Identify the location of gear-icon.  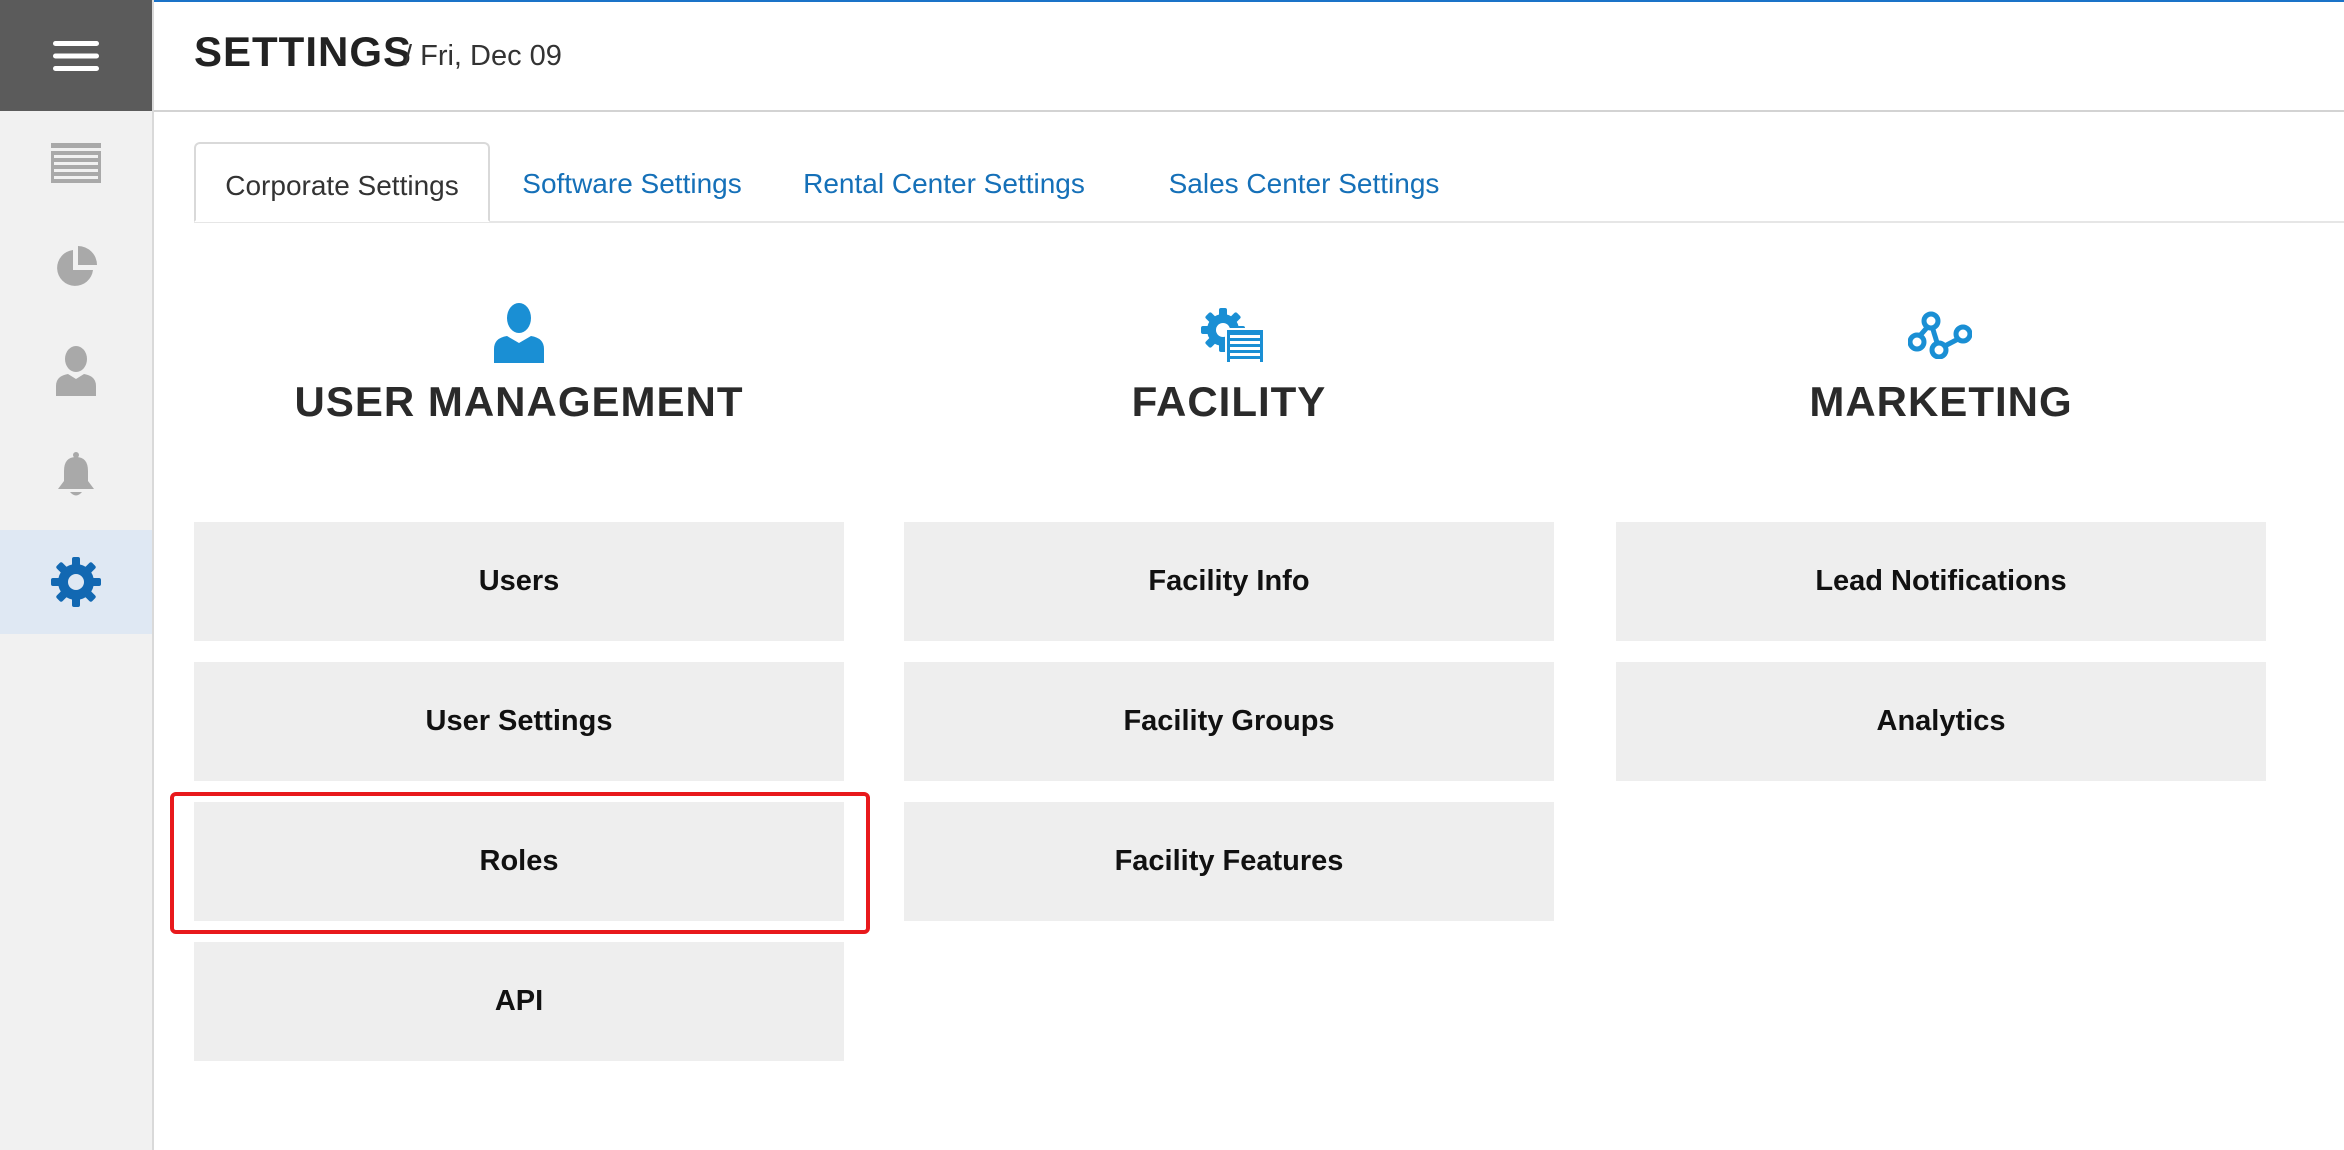
(76, 582).